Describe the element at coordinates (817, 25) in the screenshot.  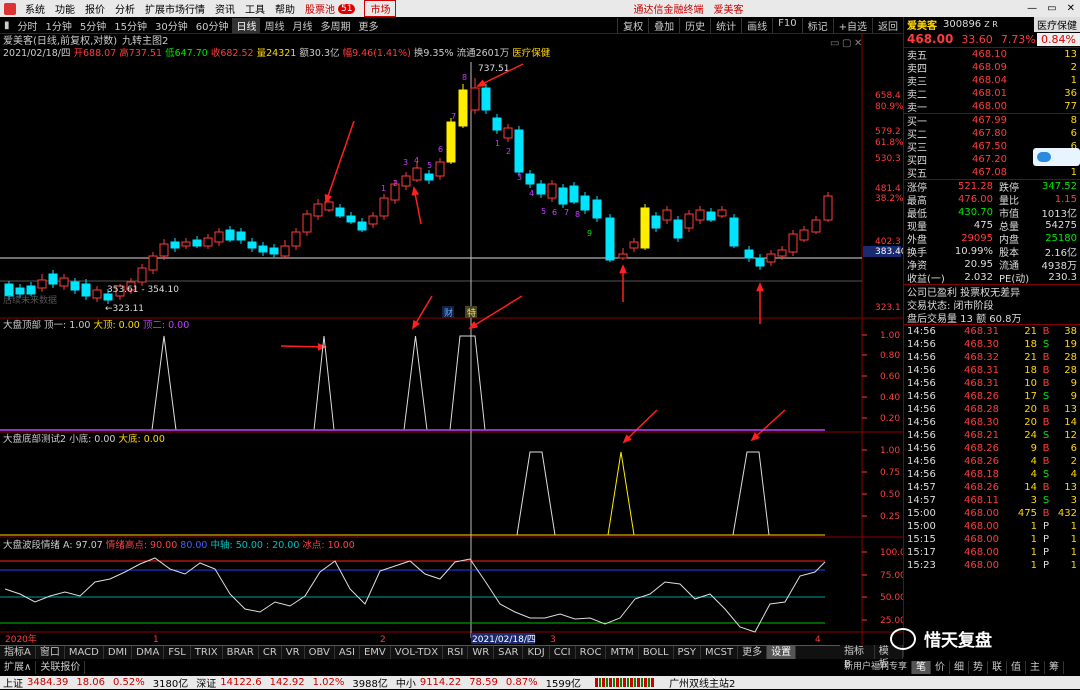
I see `mark-button: 标记` at that location.